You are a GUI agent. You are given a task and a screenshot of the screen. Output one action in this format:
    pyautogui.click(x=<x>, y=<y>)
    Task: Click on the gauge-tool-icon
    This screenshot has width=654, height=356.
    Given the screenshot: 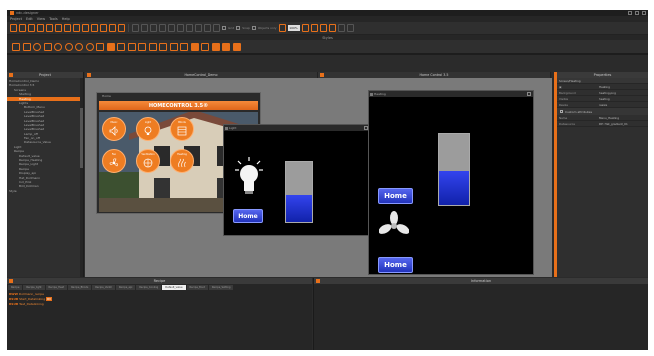 What is the action you would take?
    pyautogui.click(x=142, y=46)
    